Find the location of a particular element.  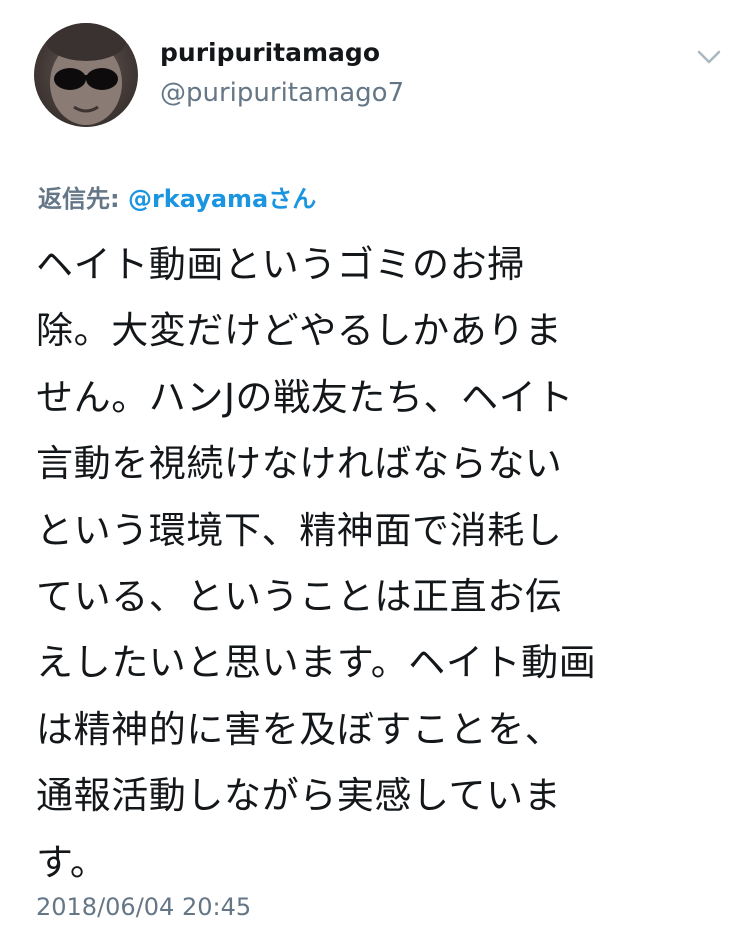

display-name: puripuritamago is located at coordinates (270, 52).